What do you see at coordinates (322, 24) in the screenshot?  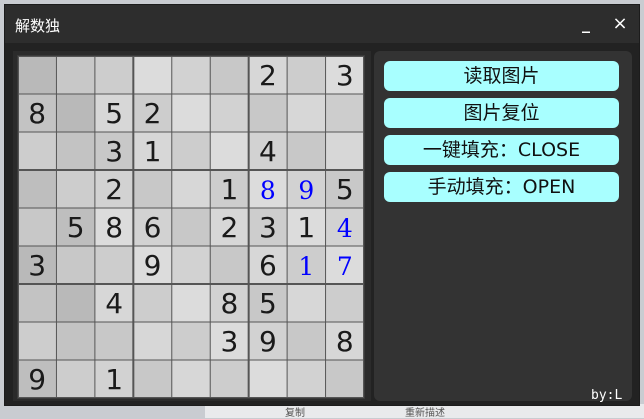 I see `title-bar: 解数独 _ ×` at bounding box center [322, 24].